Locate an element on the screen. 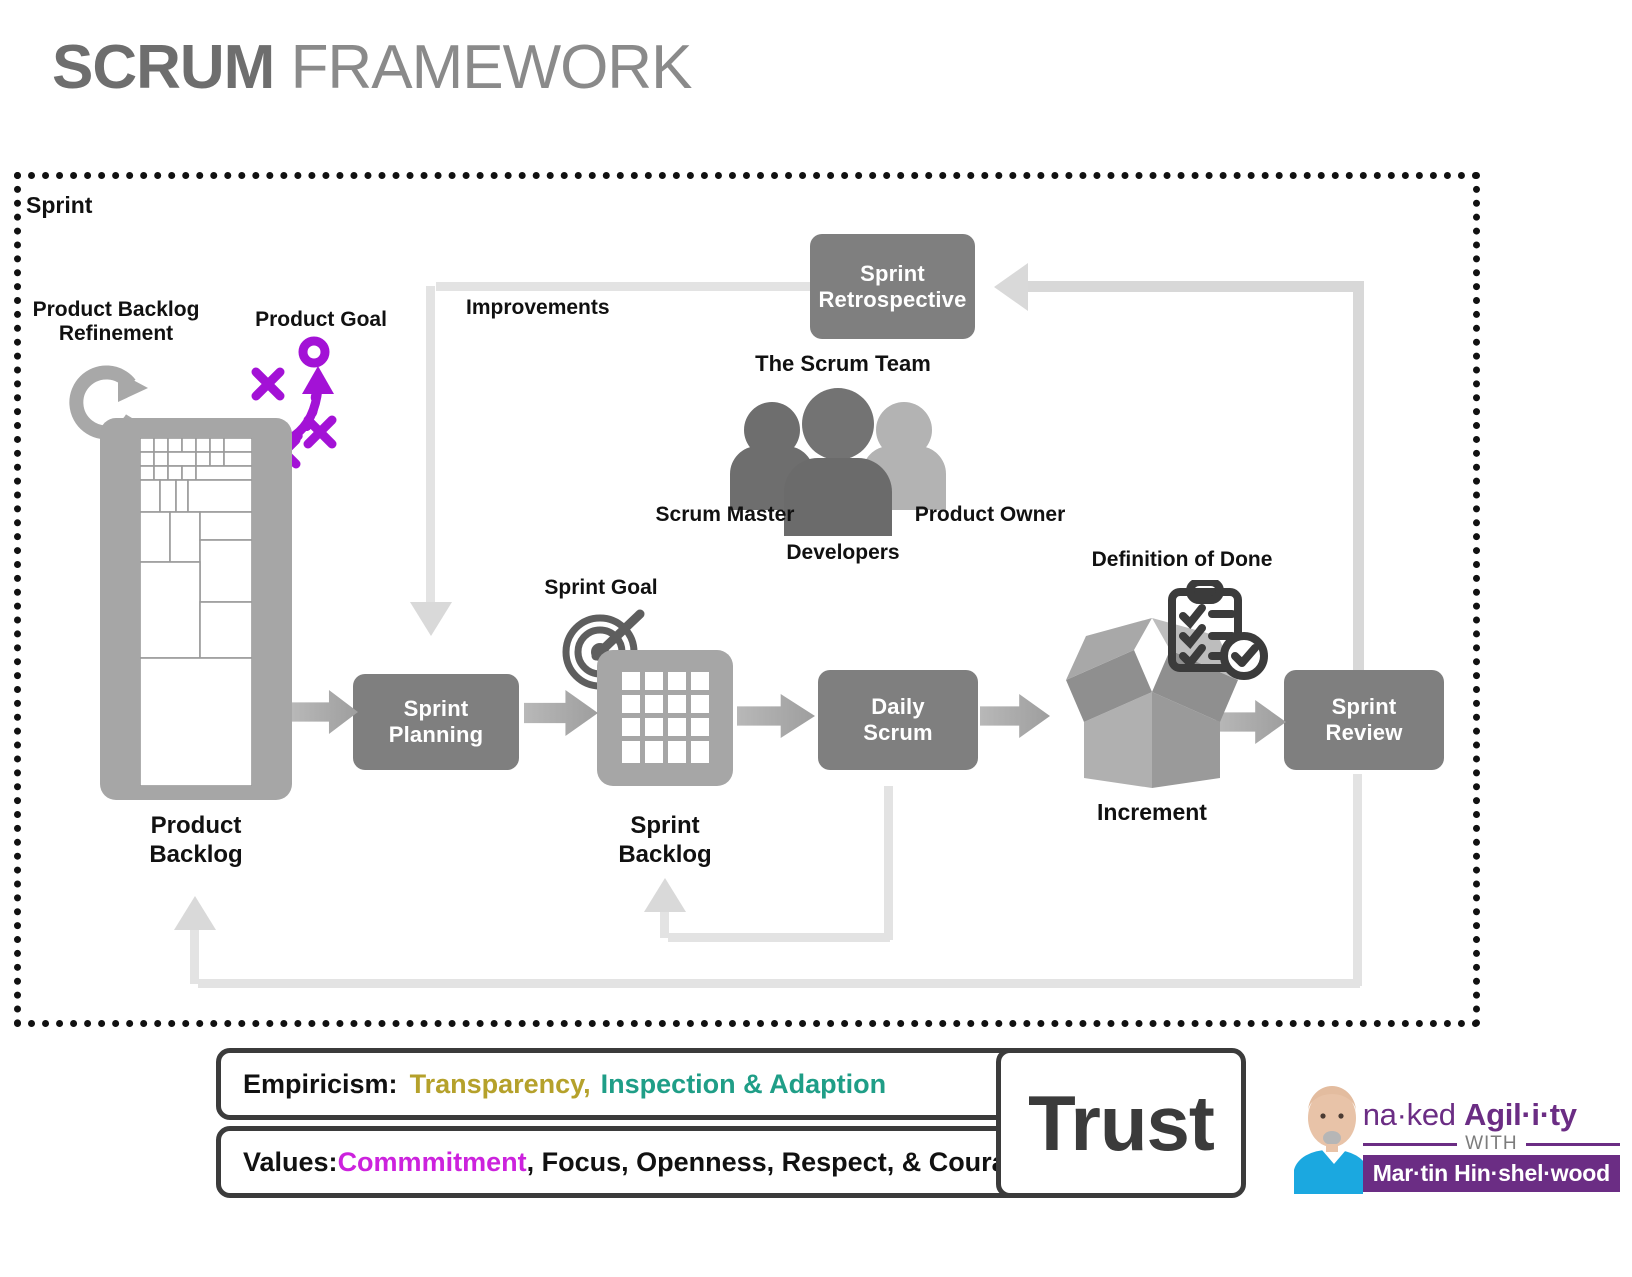  empiricism-inspection-adaption: Inspection & Adaption is located at coordinates (743, 1083).